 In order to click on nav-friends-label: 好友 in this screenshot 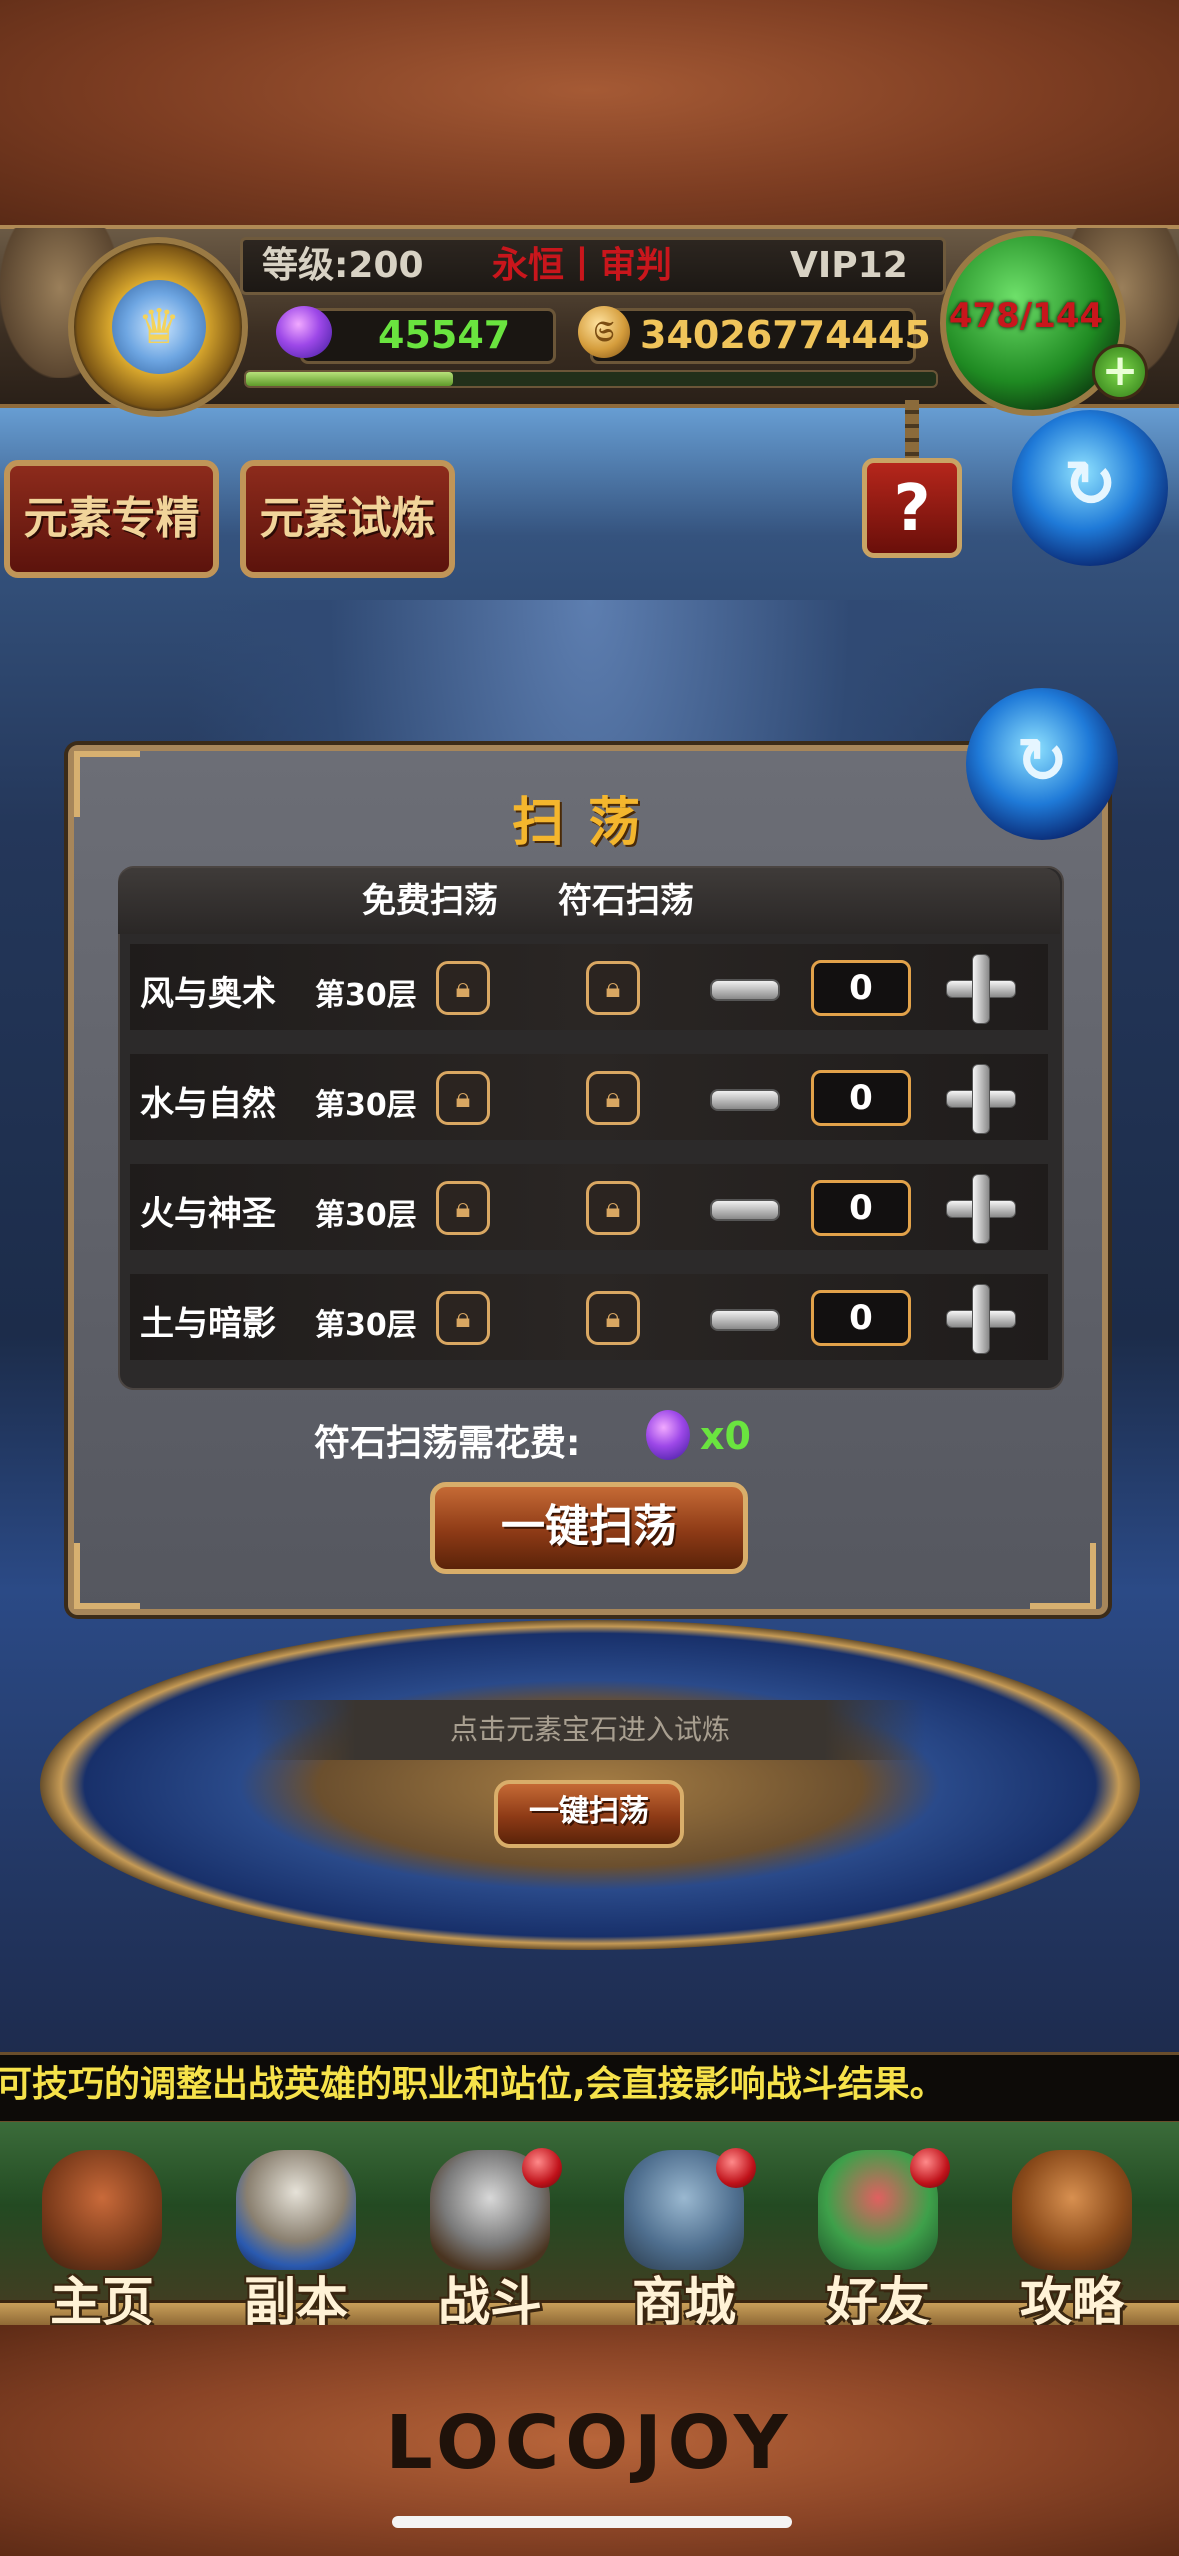, I will do `click(877, 2303)`.